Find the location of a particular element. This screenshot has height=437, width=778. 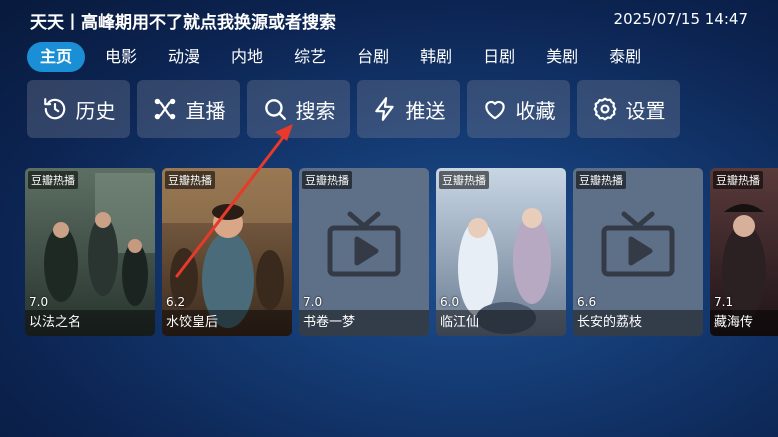

movie-title: 临江仙 is located at coordinates (501, 323).